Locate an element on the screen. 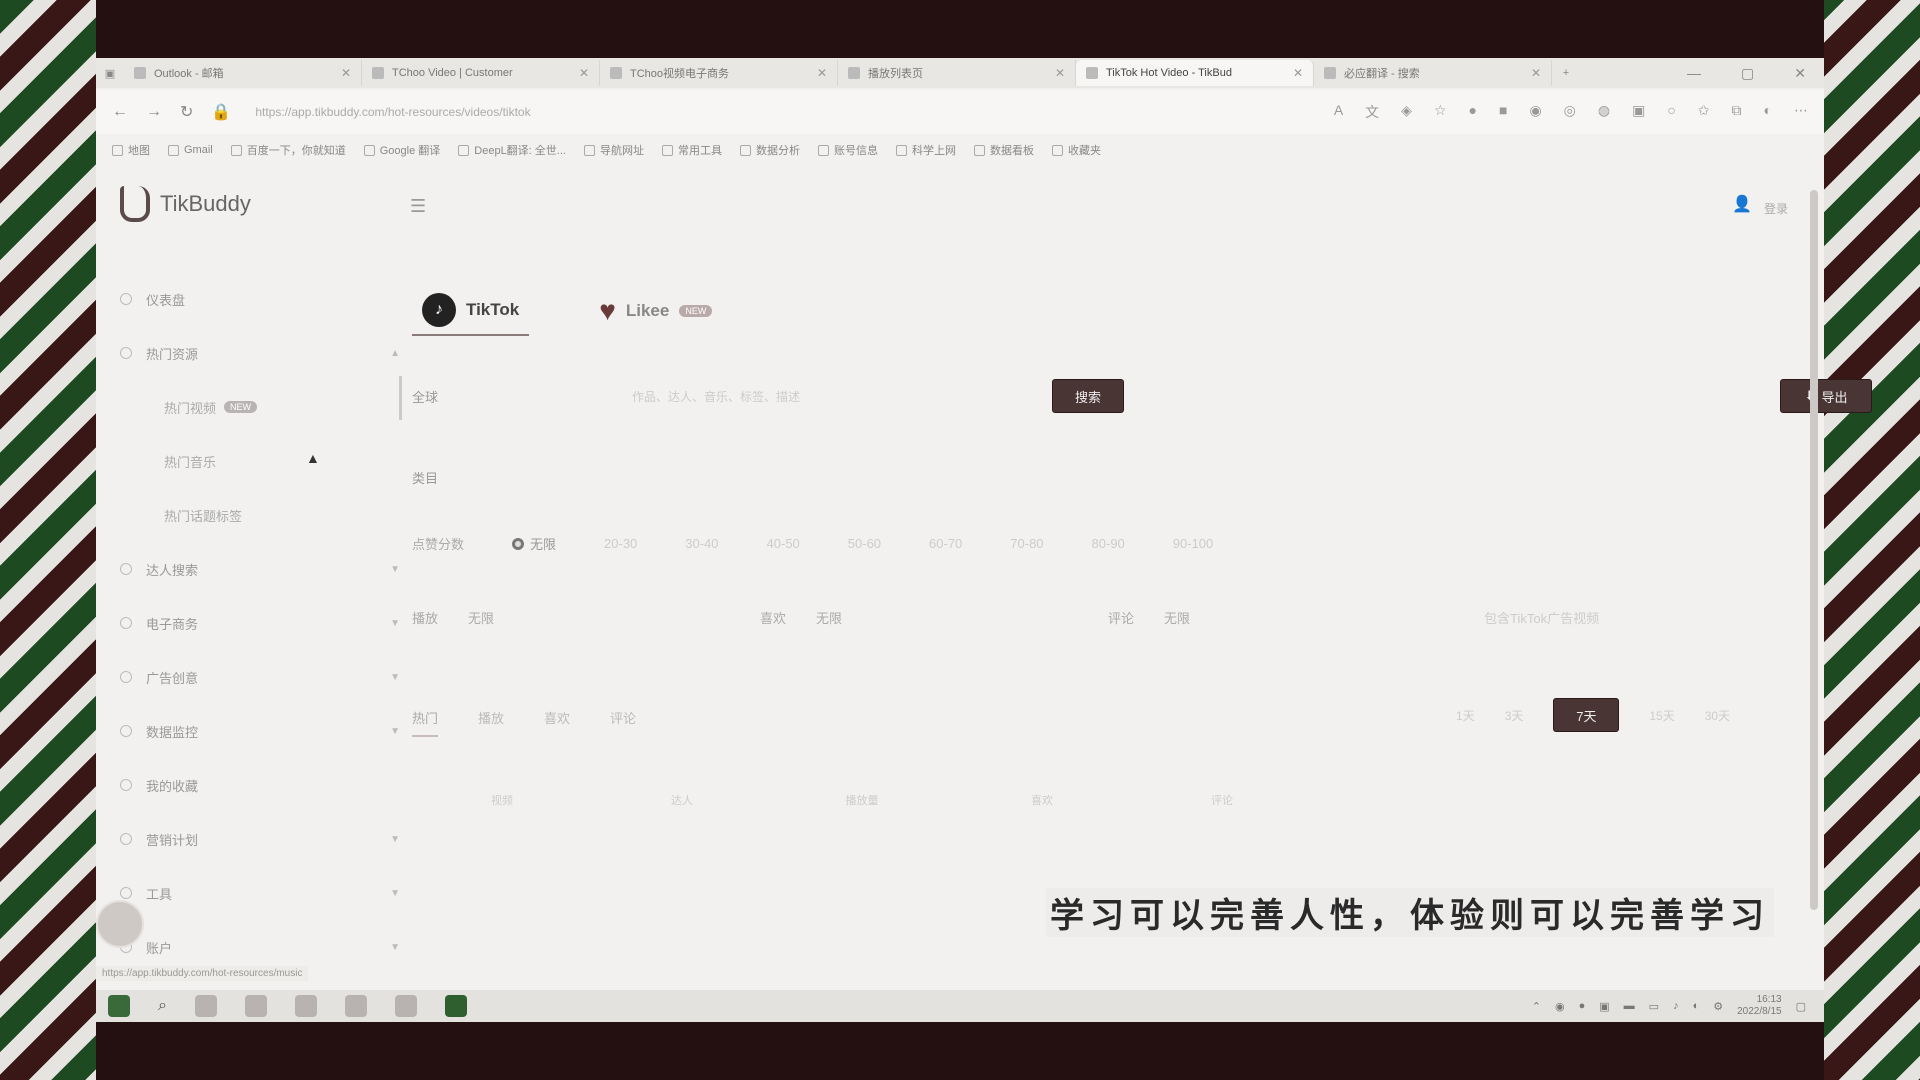  read-aloud-icon: A is located at coordinates (1338, 112).